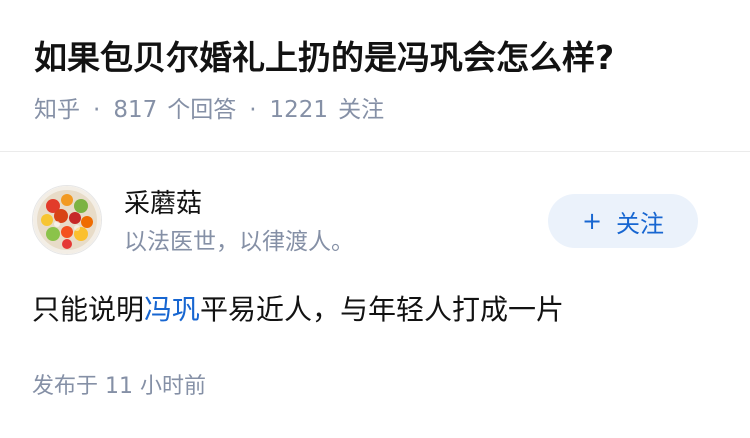  What do you see at coordinates (163, 204) in the screenshot?
I see `author-name: 采蘑菇` at bounding box center [163, 204].